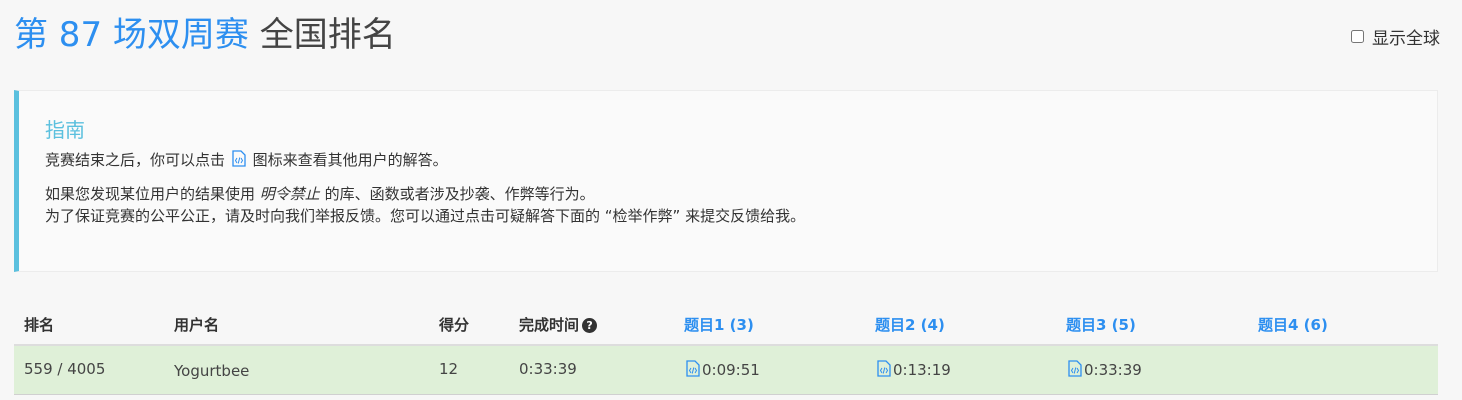 Image resolution: width=1462 pixels, height=400 pixels. I want to click on header-username: 用户名, so click(197, 325).